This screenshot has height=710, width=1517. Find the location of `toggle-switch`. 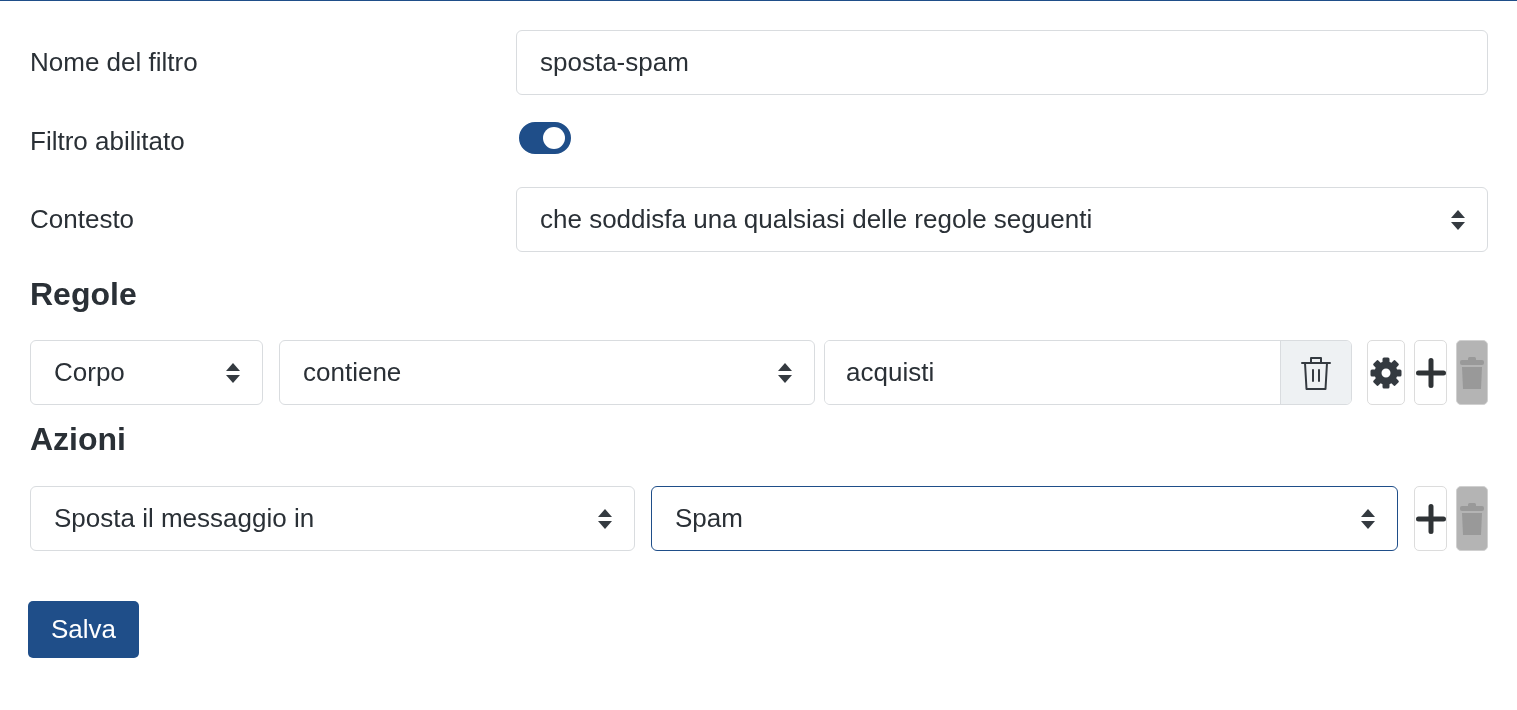

toggle-switch is located at coordinates (545, 138).